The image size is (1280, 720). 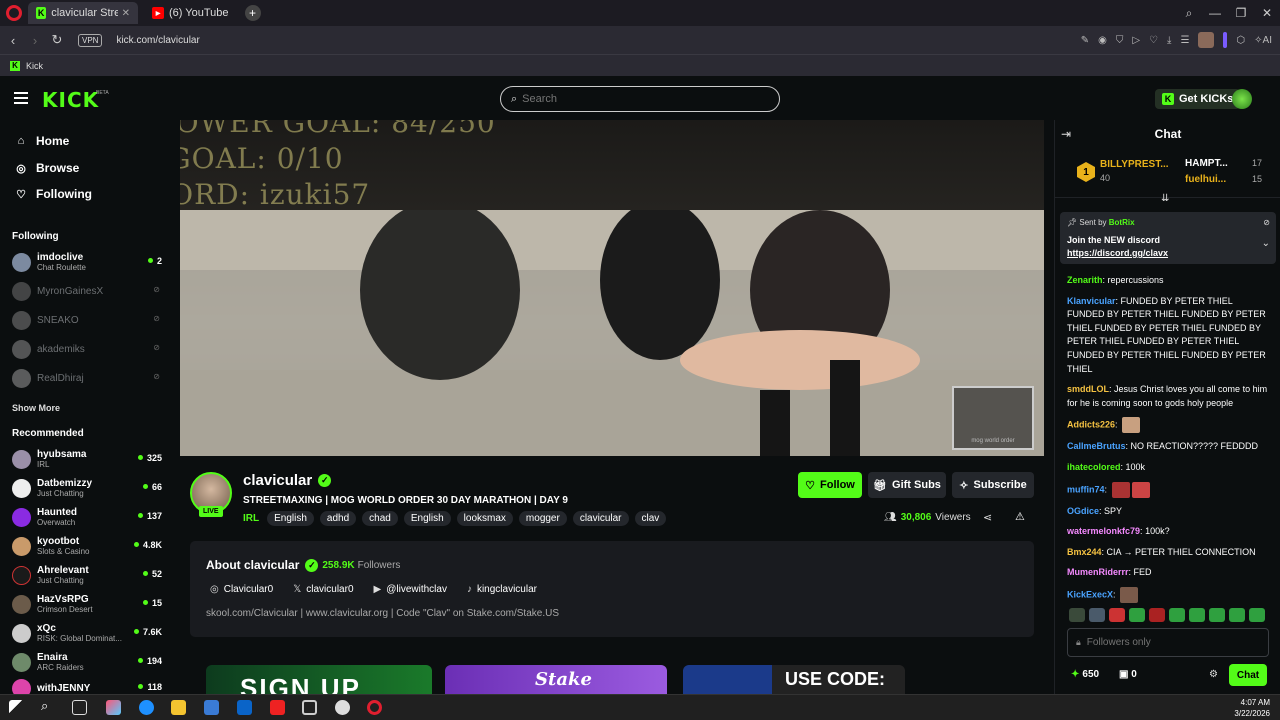 I want to click on pinned-link: https://discord.gg/clavx, so click(x=1117, y=253).